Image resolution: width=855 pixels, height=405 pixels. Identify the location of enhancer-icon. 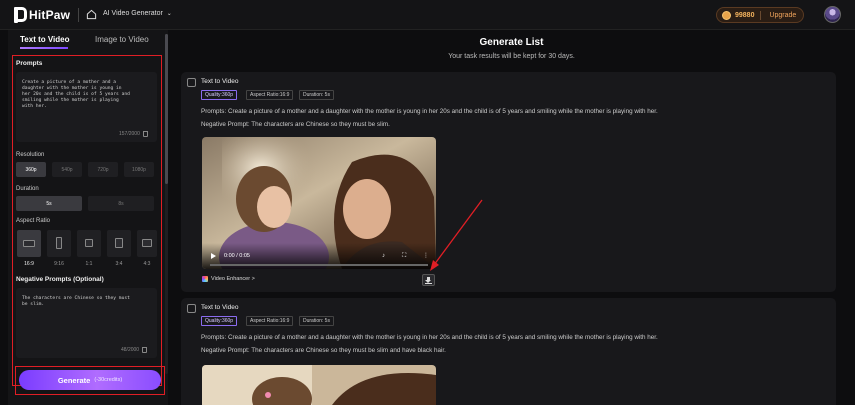
(205, 279).